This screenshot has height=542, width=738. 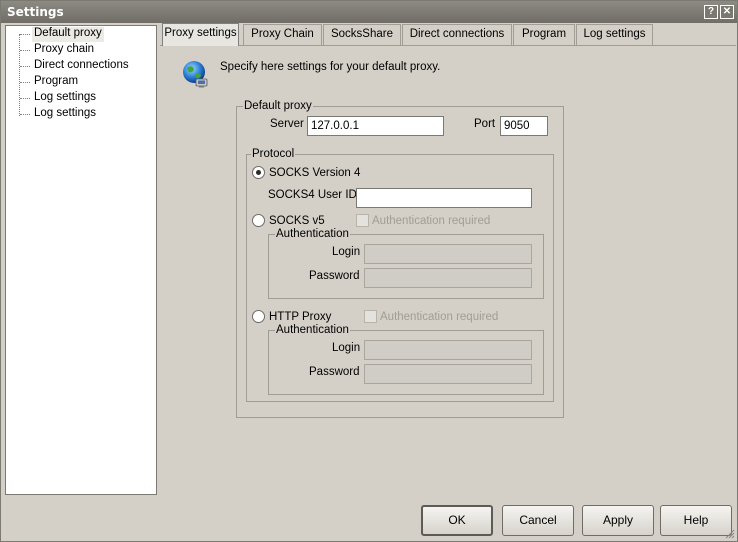 What do you see at coordinates (362, 220) in the screenshot?
I see `socks5-auth-checkbox` at bounding box center [362, 220].